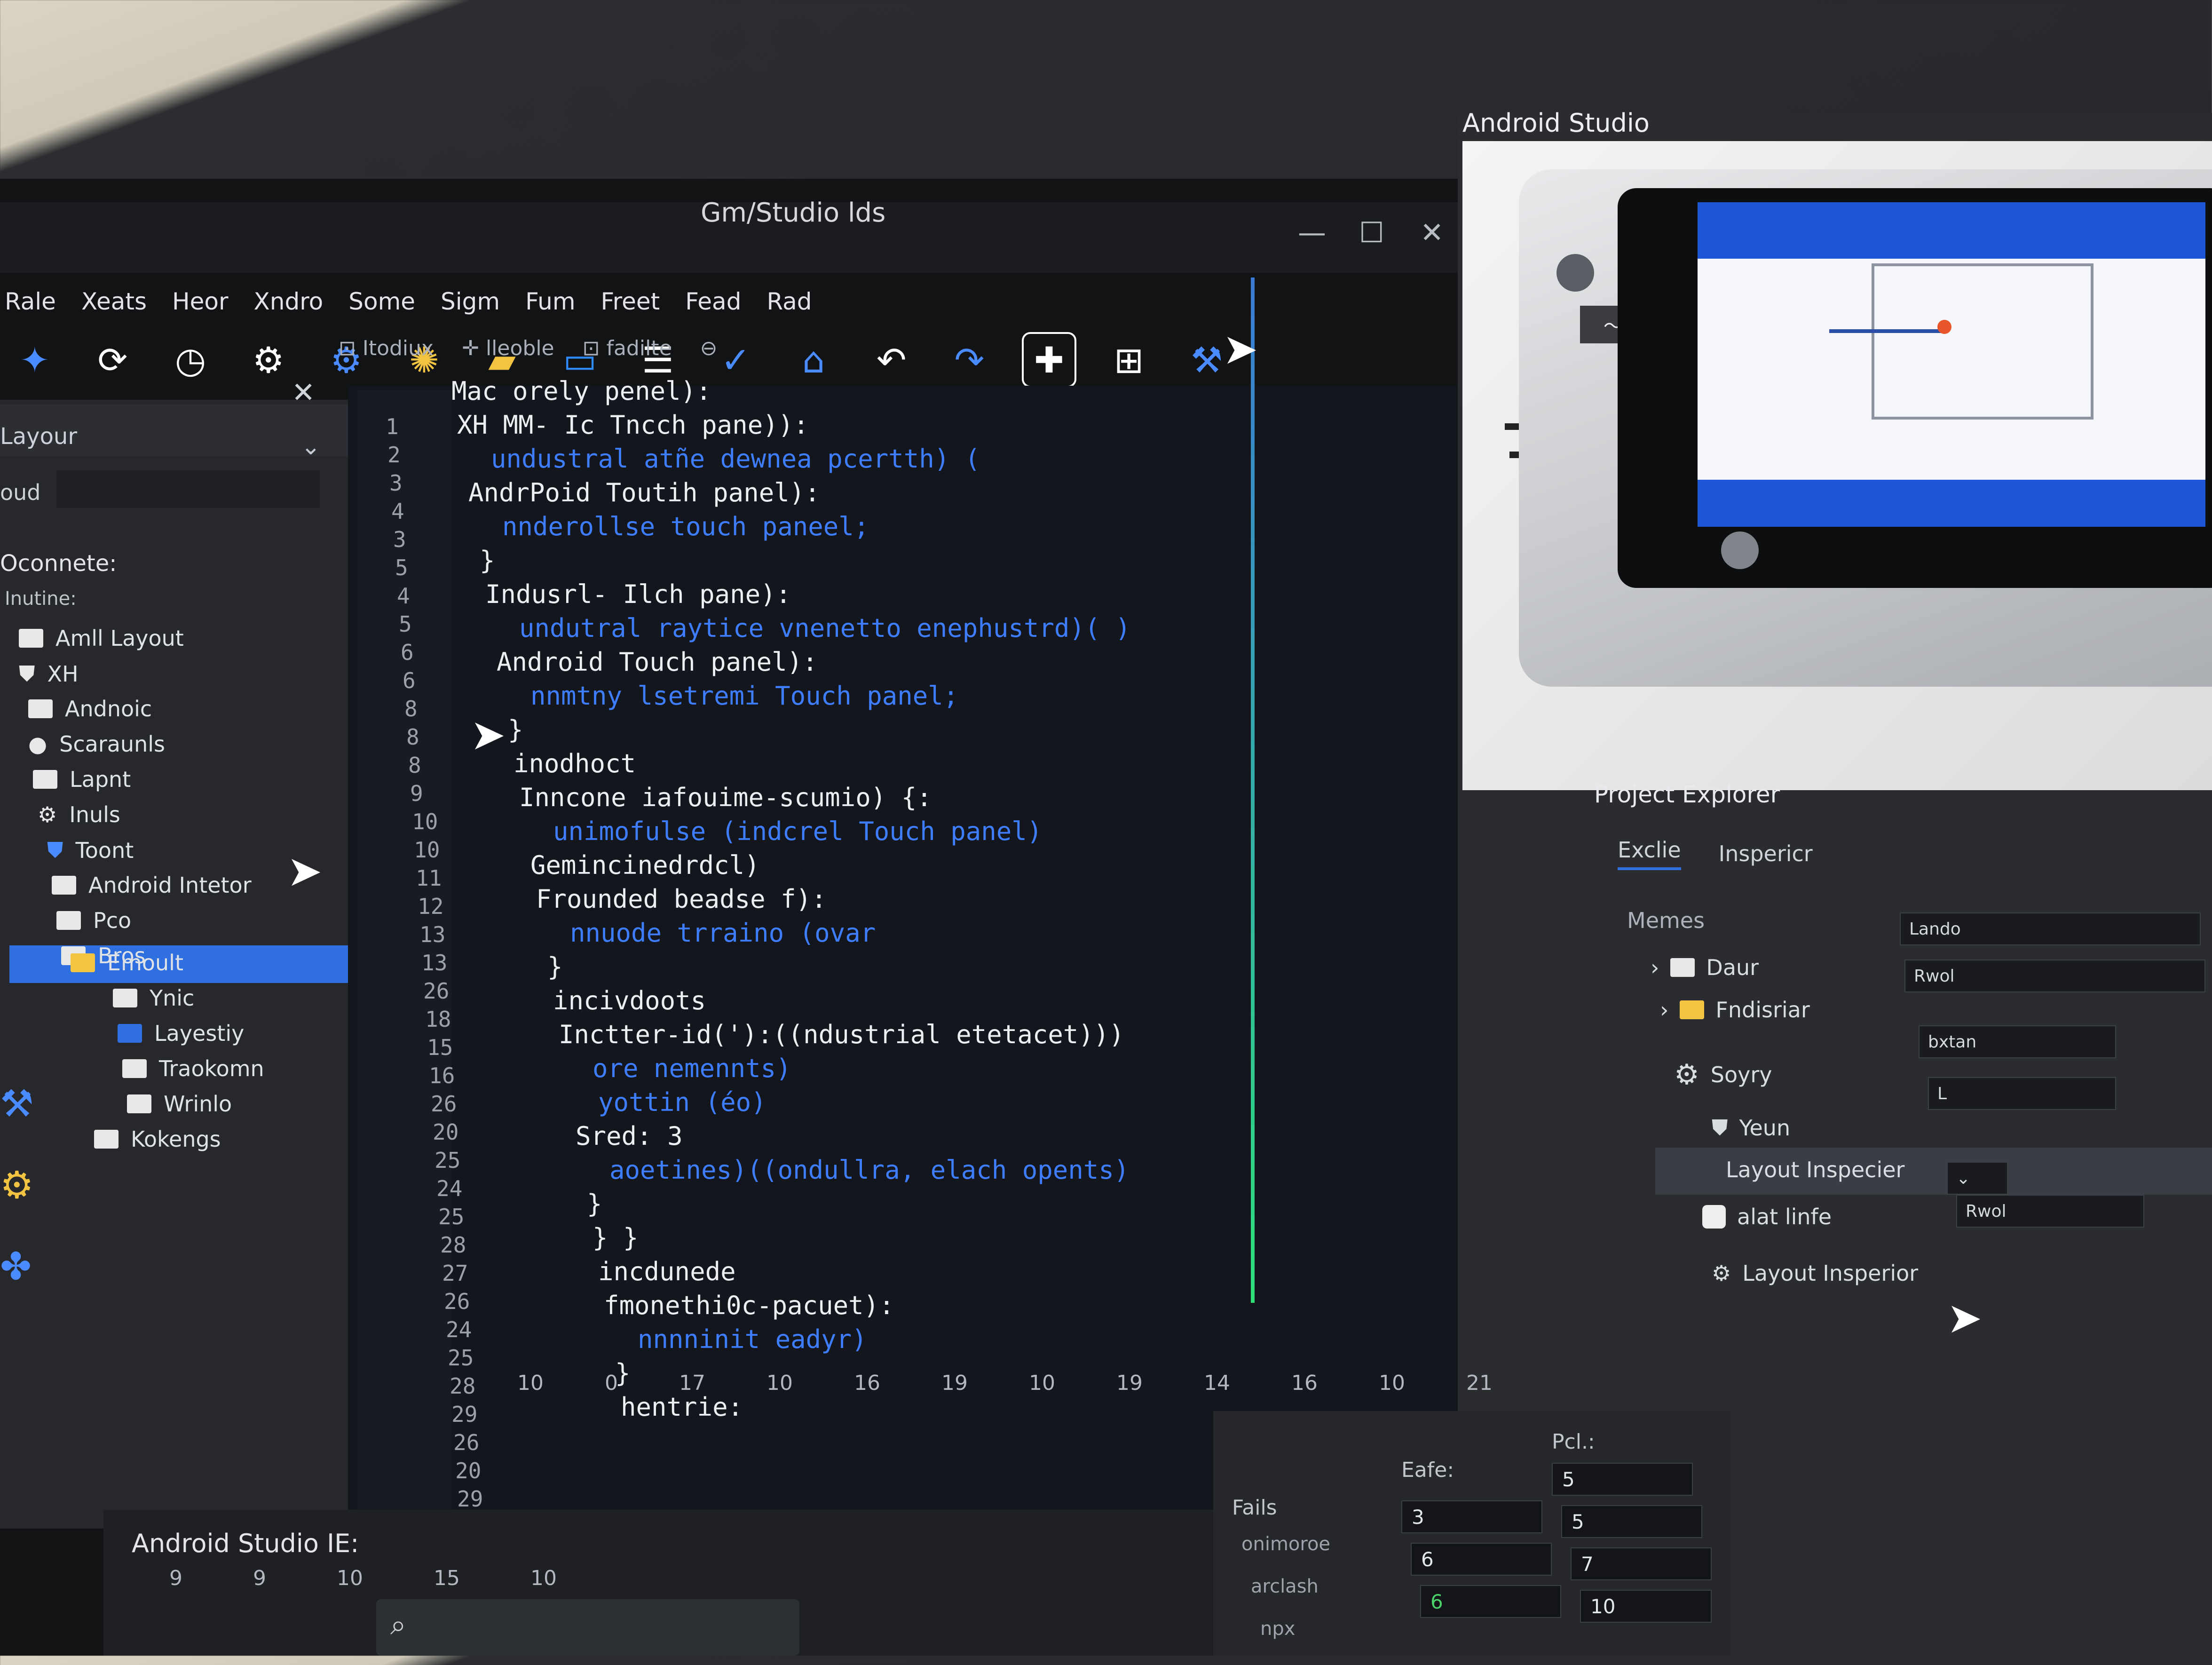 The width and height of the screenshot is (2212, 1665). Describe the element at coordinates (550, 302) in the screenshot. I see `menu-item-fum: Fum` at that location.